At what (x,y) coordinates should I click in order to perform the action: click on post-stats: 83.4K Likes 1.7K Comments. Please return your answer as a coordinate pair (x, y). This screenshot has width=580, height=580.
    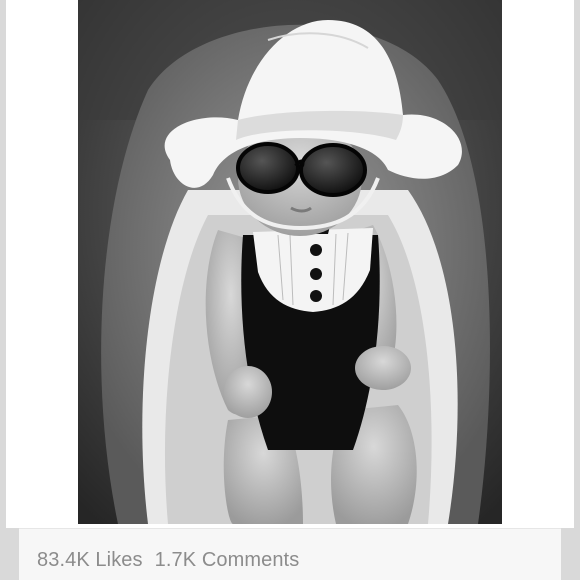
    Looking at the image, I should click on (168, 560).